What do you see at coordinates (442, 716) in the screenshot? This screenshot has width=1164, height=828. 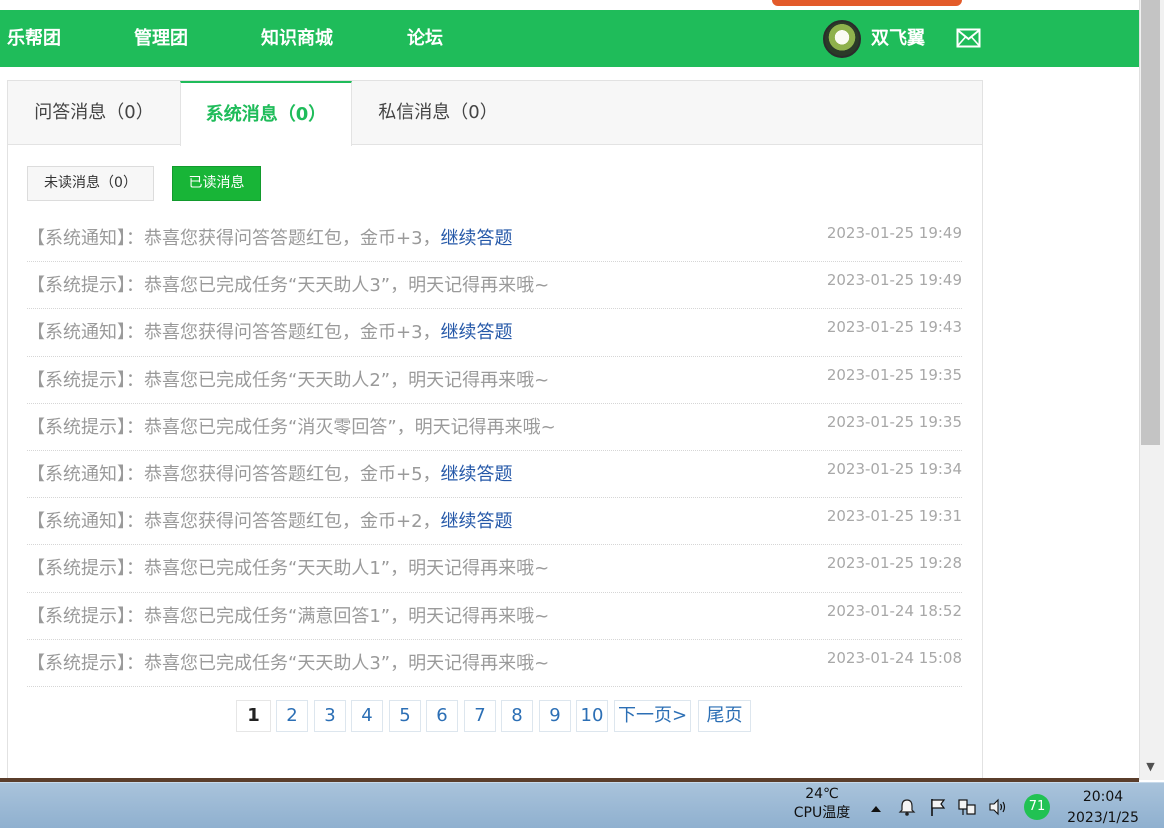 I see `page-6: 6` at bounding box center [442, 716].